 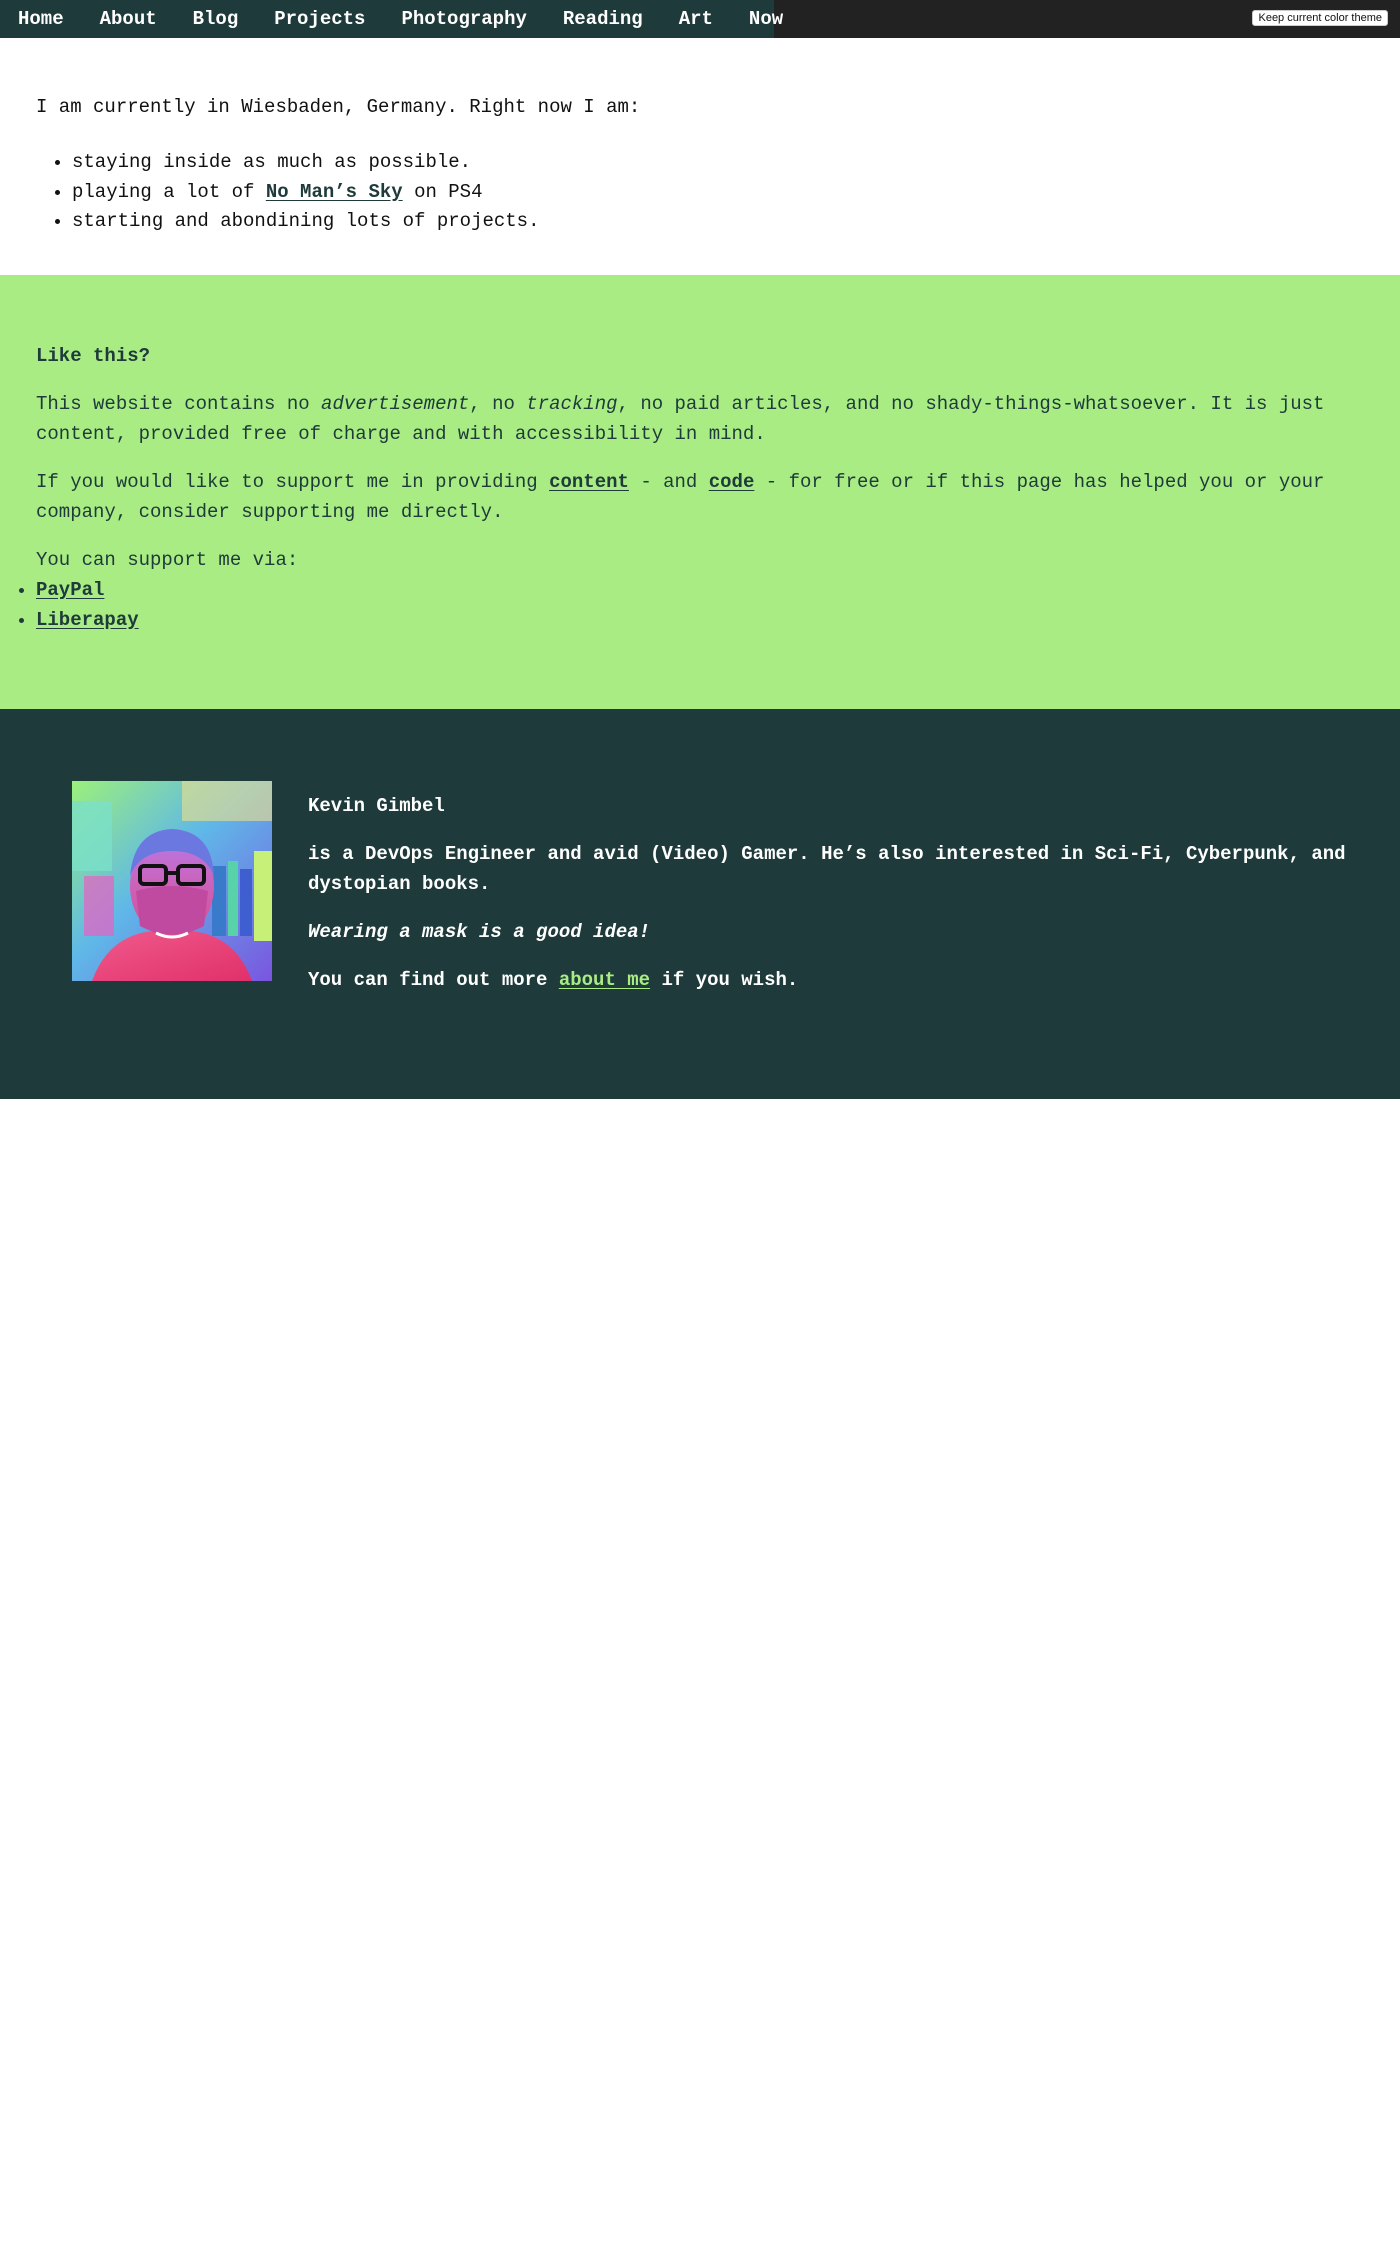 What do you see at coordinates (479, 931) in the screenshot?
I see `author-mask-note: Wearing a mask is a good idea!` at bounding box center [479, 931].